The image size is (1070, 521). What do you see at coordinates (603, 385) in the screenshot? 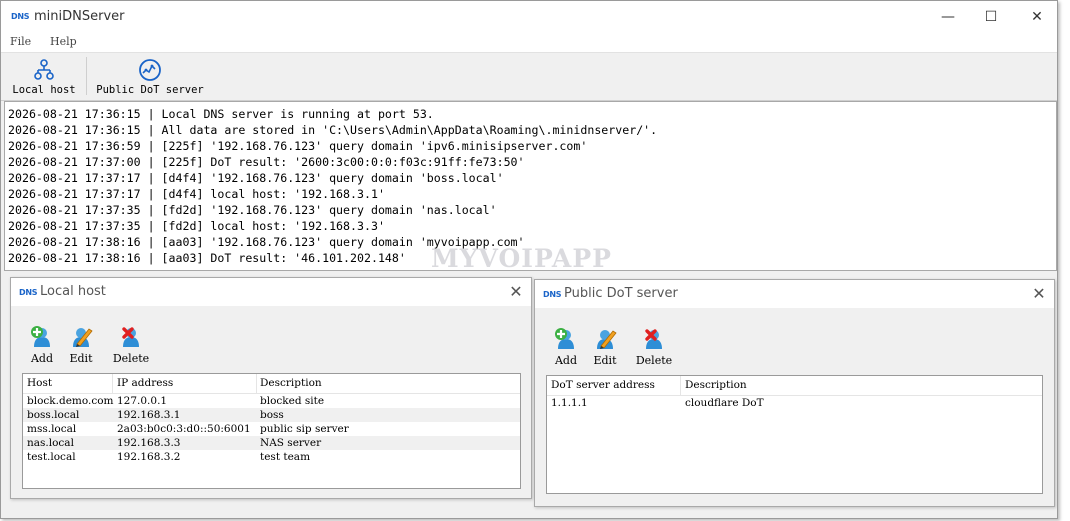
I see `column-dot-server-address: DoT server address` at bounding box center [603, 385].